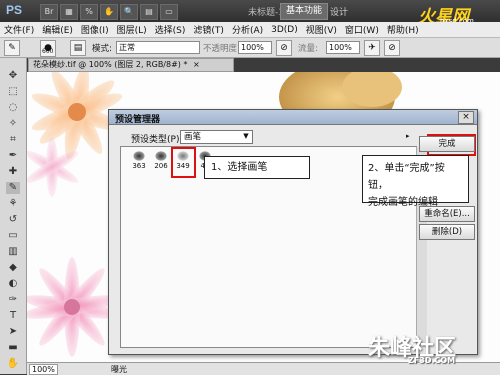 The image size is (500, 375). I want to click on menu-layer: 图层(L), so click(132, 29).